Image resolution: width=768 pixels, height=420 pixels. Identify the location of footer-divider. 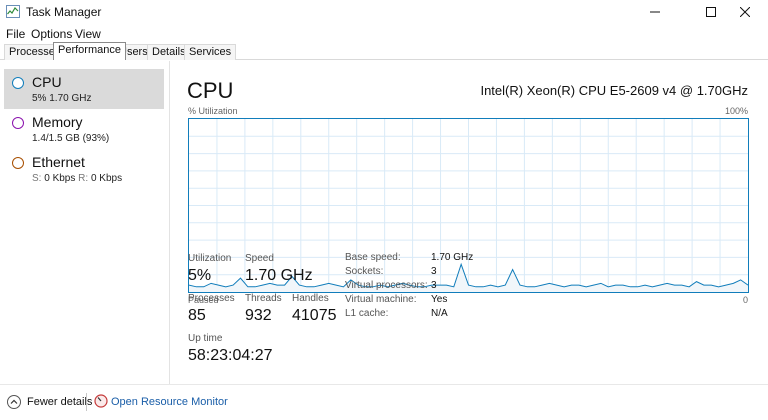
(86, 402).